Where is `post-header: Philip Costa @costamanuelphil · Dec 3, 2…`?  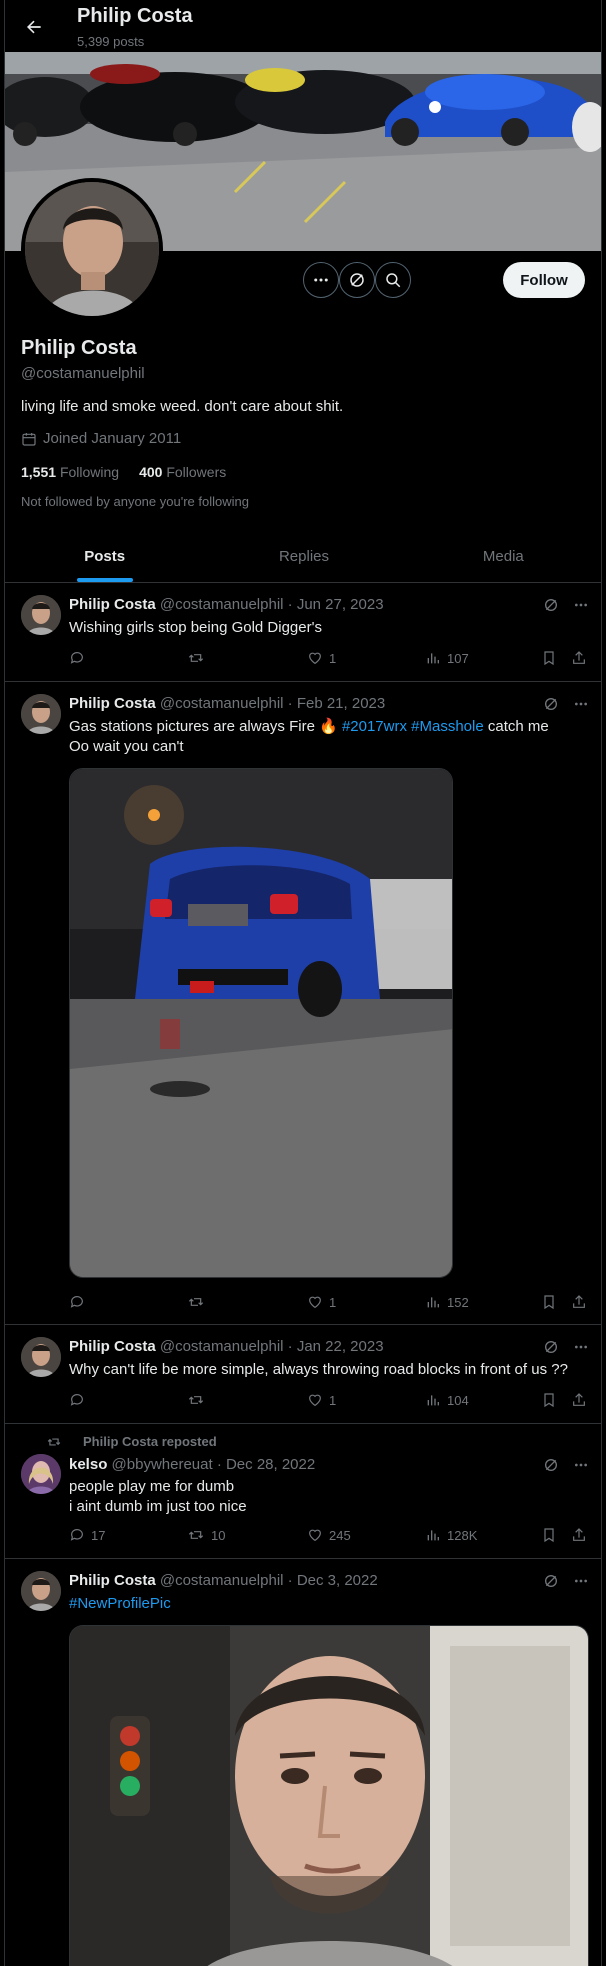 post-header: Philip Costa @costamanuelphil · Dec 3, 2… is located at coordinates (223, 1580).